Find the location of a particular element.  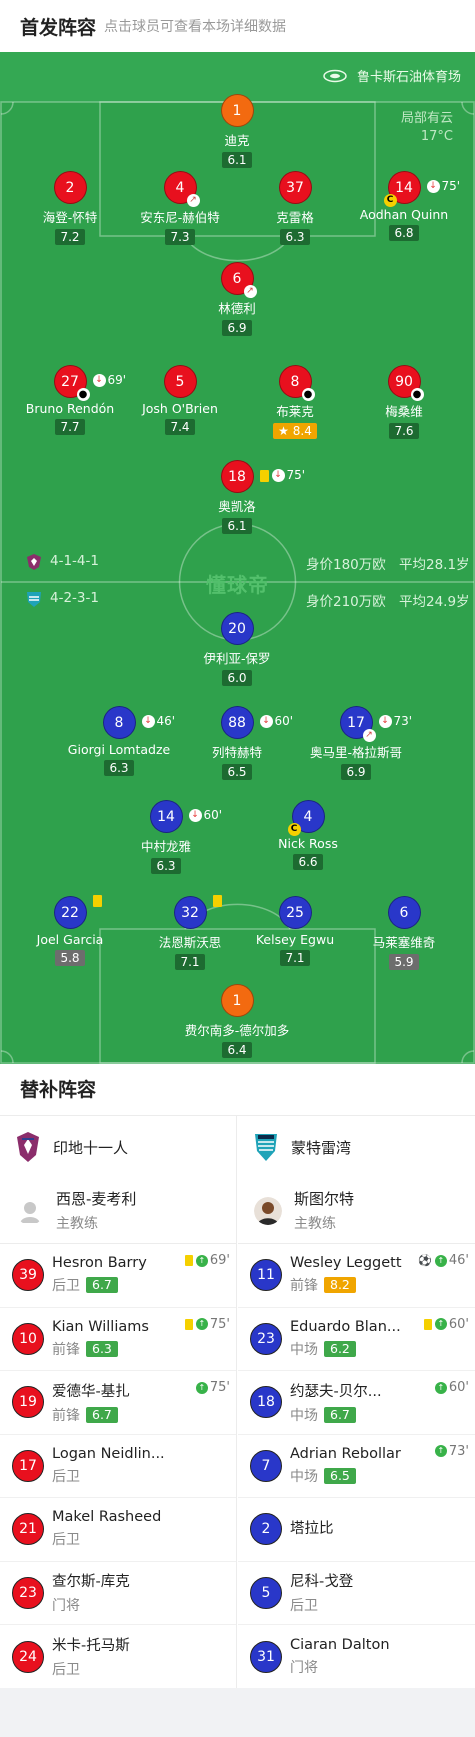

player-name: 中村龙雅 is located at coordinates (165, 846).